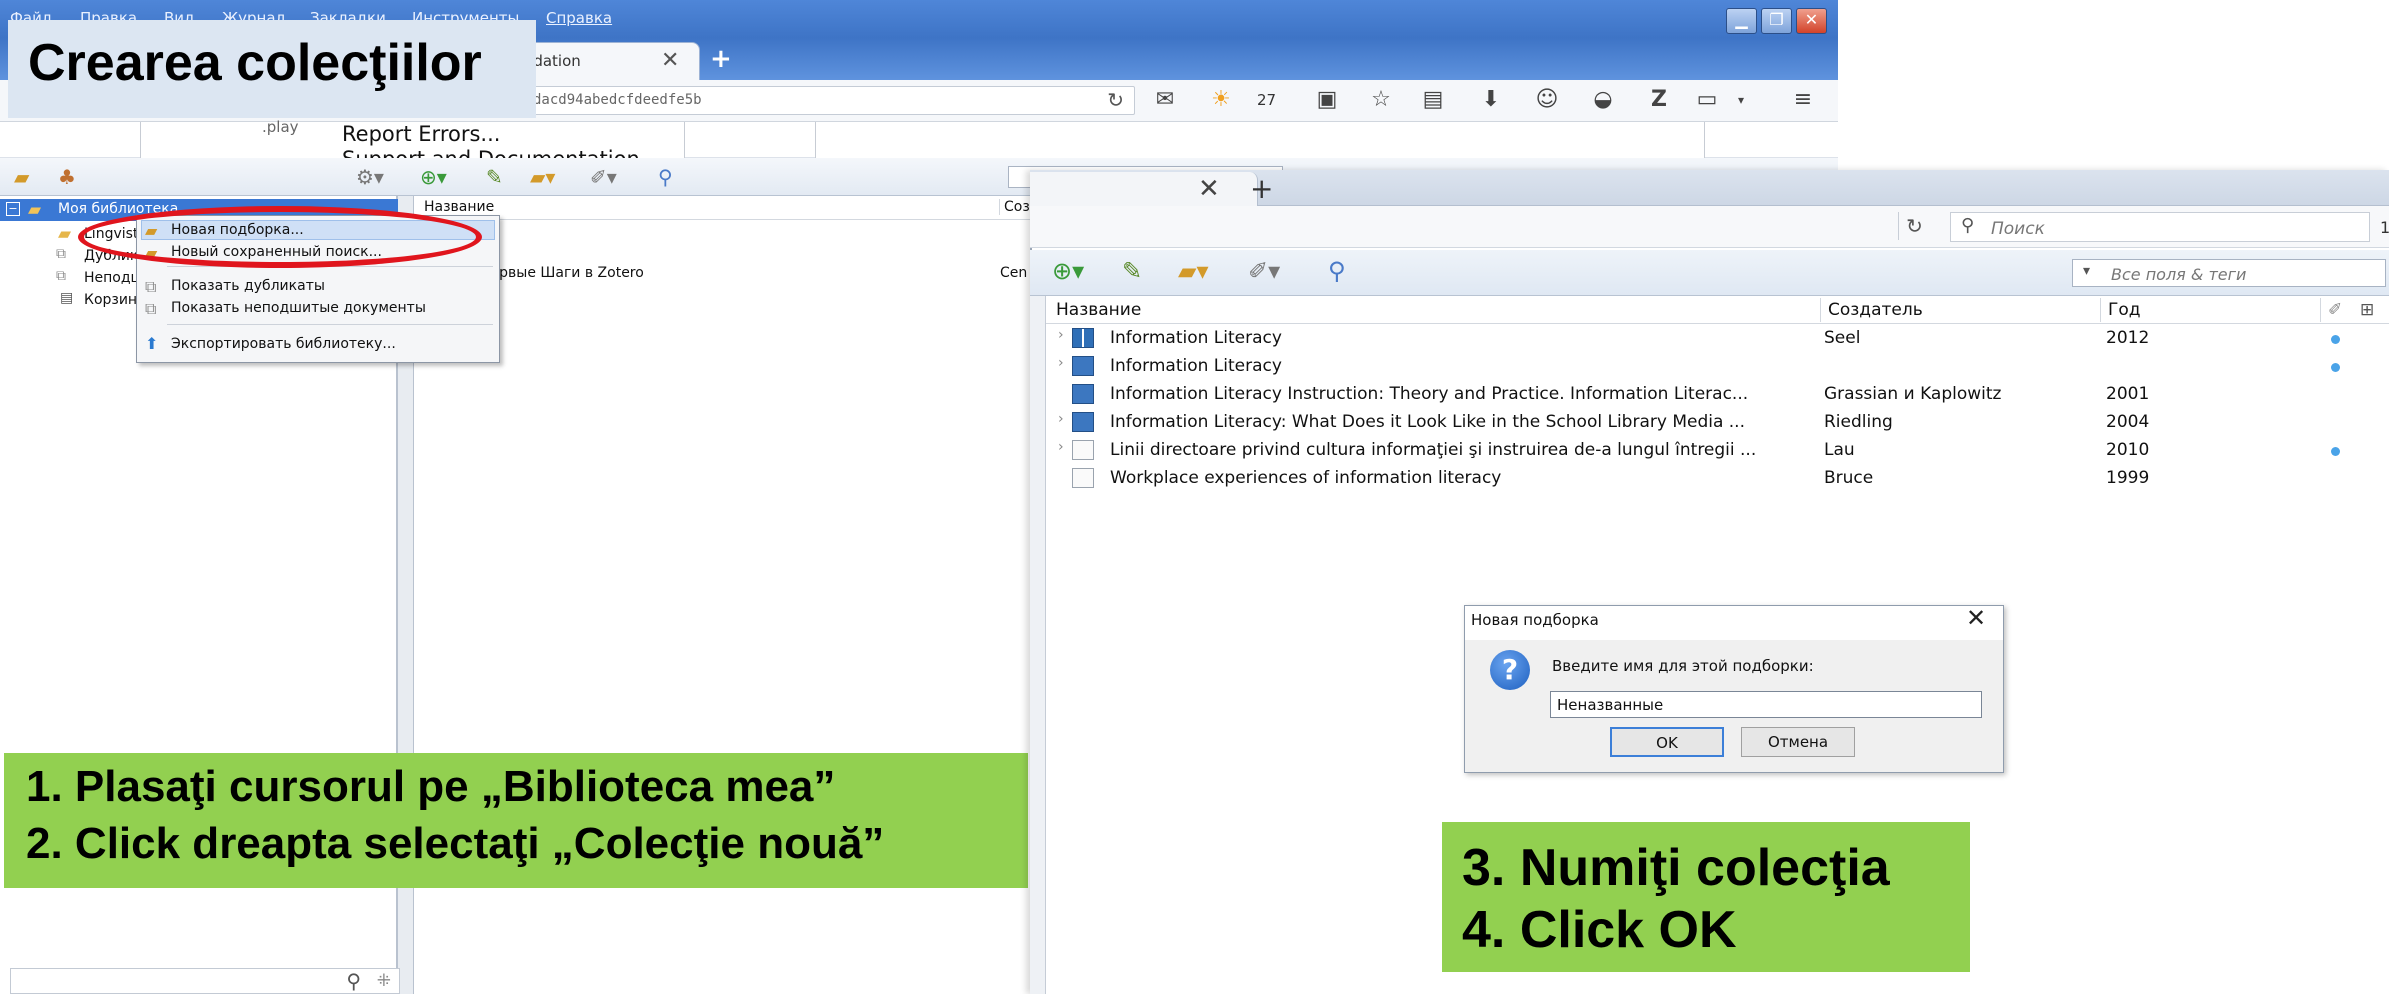  What do you see at coordinates (1798, 742) in the screenshot?
I see `cancel-button: Отмена` at bounding box center [1798, 742].